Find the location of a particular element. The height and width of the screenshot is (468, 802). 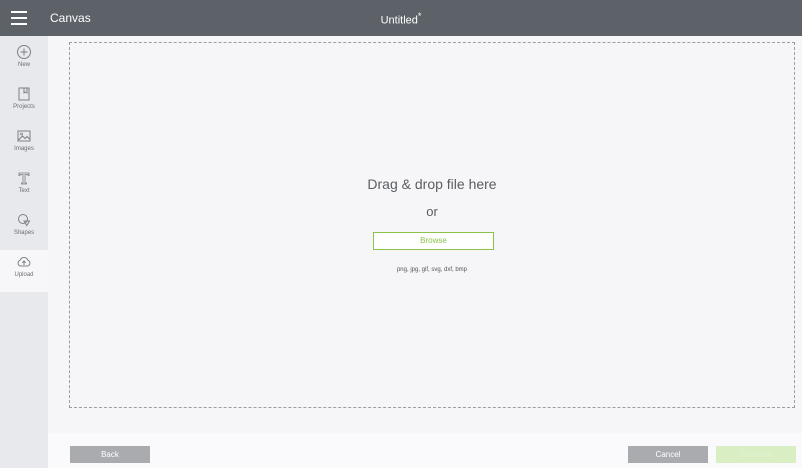

unsaved-marker: * is located at coordinates (419, 16).